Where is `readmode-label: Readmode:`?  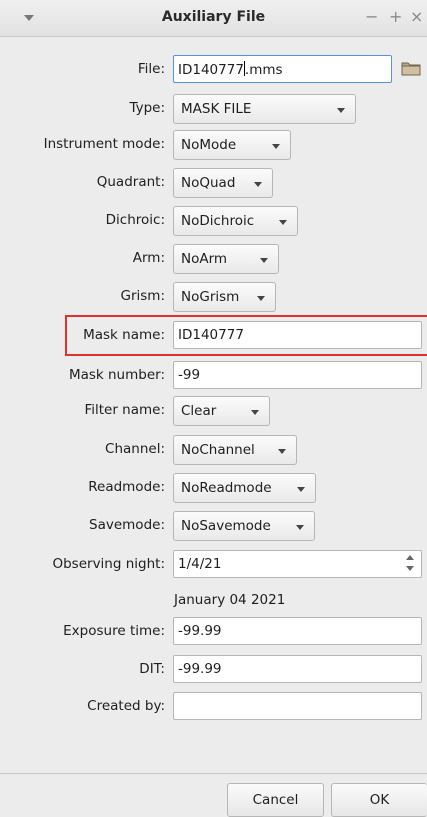 readmode-label: Readmode: is located at coordinates (126, 487).